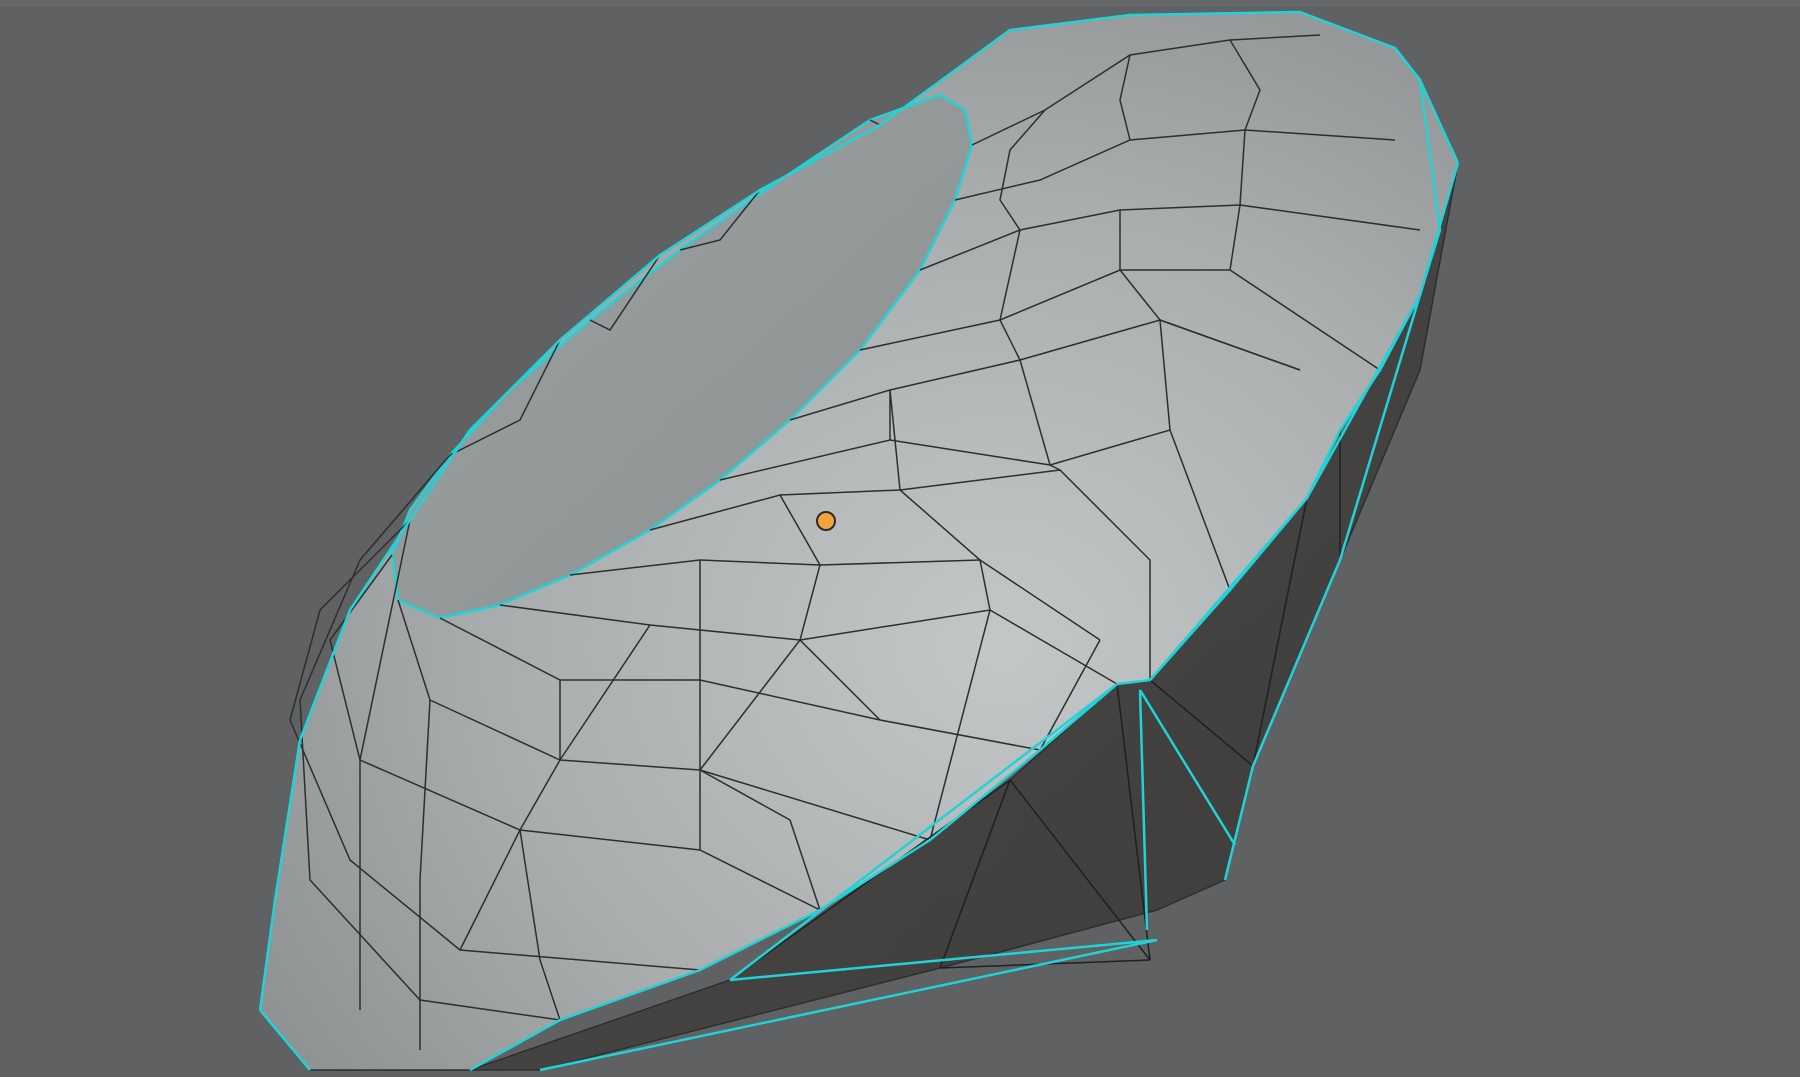 The width and height of the screenshot is (1800, 1077). What do you see at coordinates (826, 521) in the screenshot?
I see `object-origin-dot` at bounding box center [826, 521].